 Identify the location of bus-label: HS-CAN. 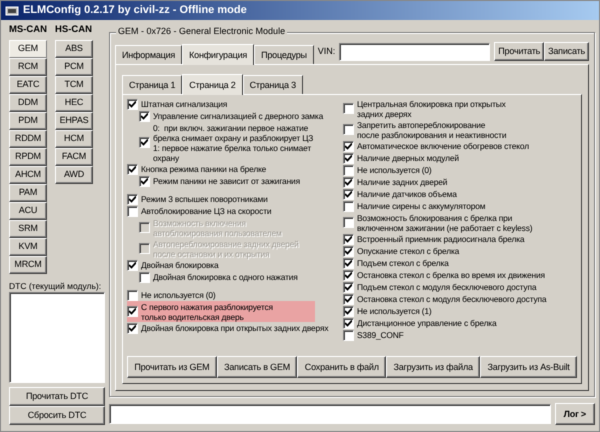
(74, 30).